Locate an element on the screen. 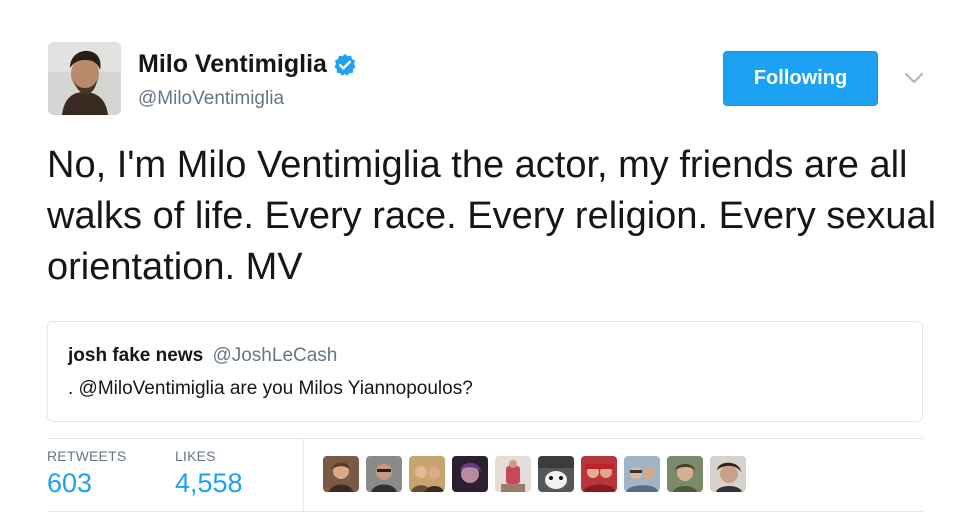 Image resolution: width=980 pixels, height=515 pixels. quoted-author-name: josh fake news is located at coordinates (136, 355).